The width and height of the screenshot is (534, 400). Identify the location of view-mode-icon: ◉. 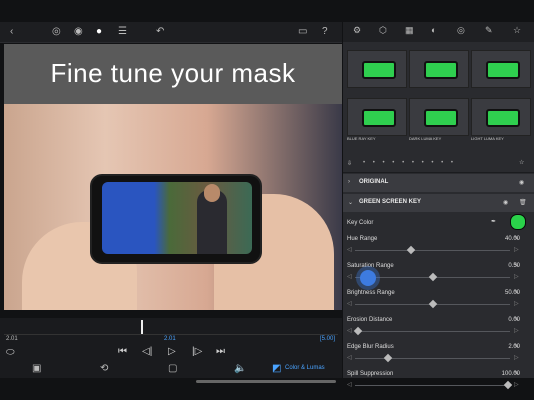
(78, 32).